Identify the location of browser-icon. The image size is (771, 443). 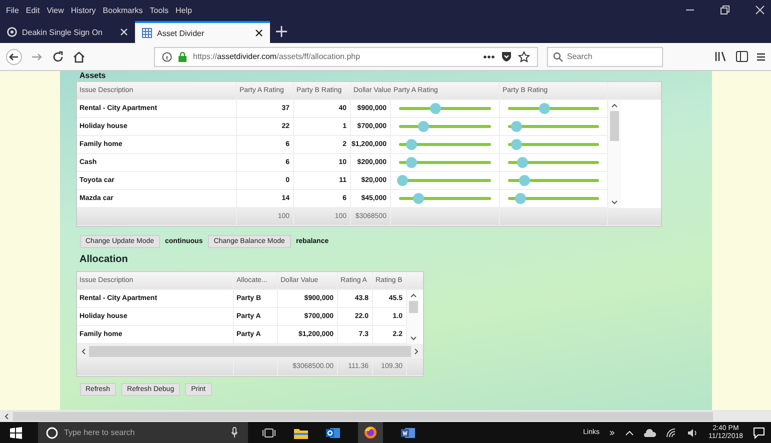
(370, 432).